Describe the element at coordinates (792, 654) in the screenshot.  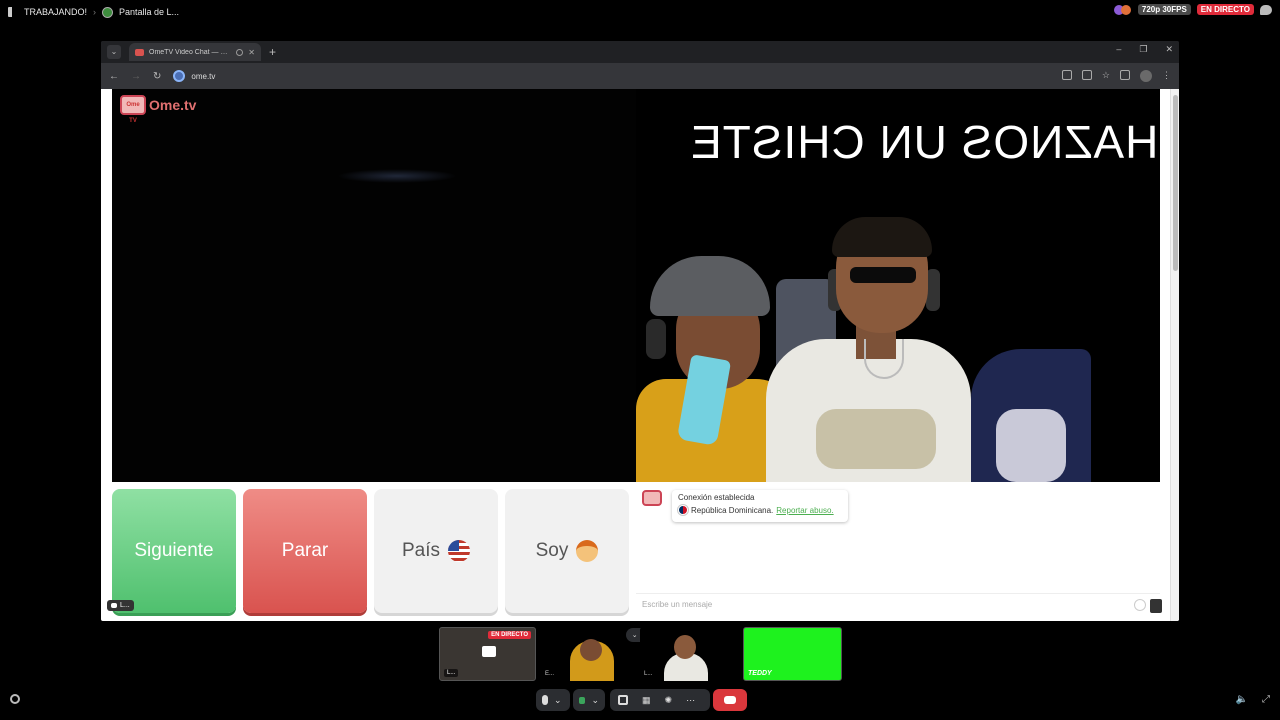
I see `participant-tile-green: TEDDY` at that location.